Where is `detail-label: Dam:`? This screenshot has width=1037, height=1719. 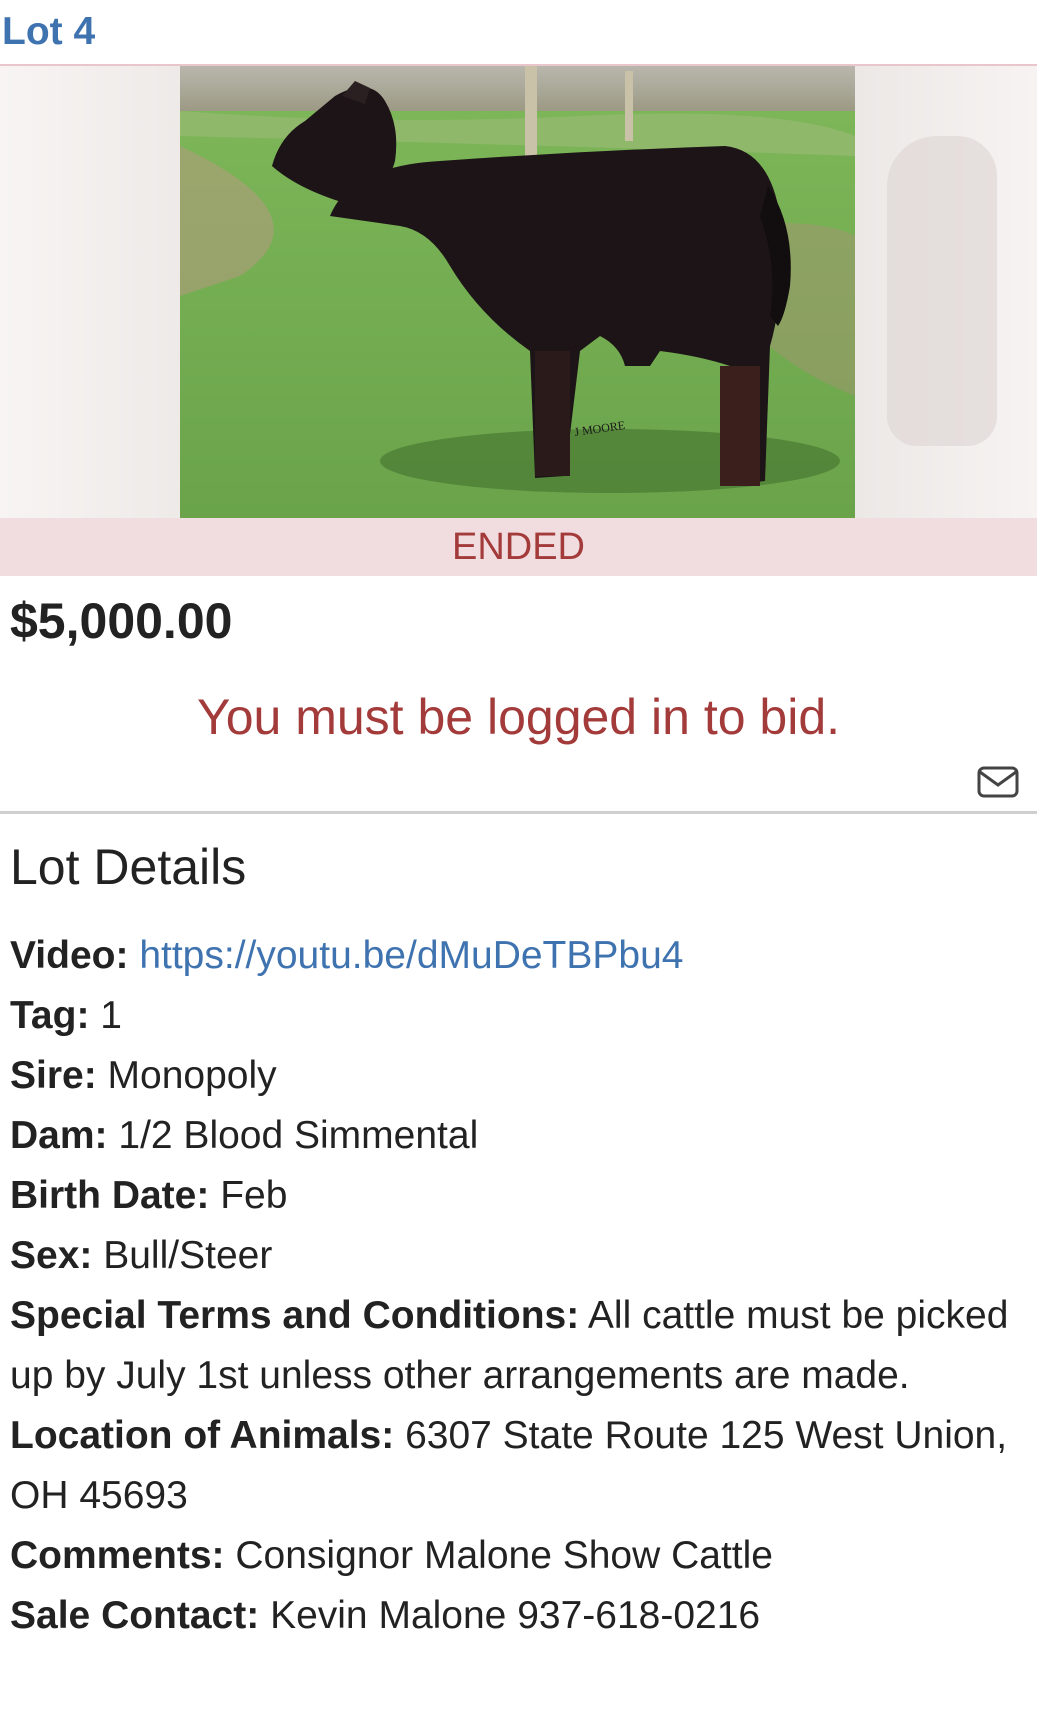
detail-label: Dam: is located at coordinates (59, 1135).